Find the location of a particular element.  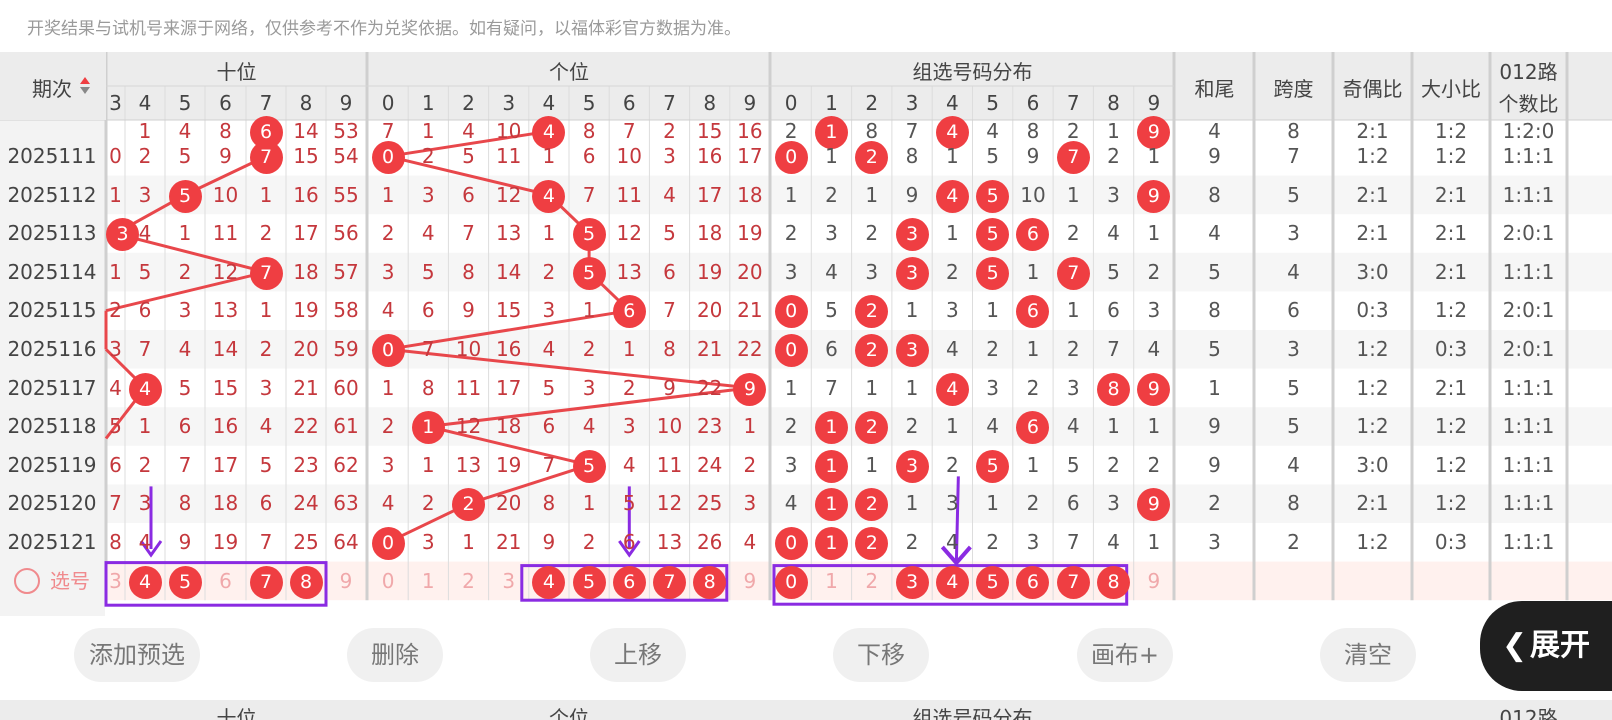

select-row-label: 选号 is located at coordinates (52, 581).